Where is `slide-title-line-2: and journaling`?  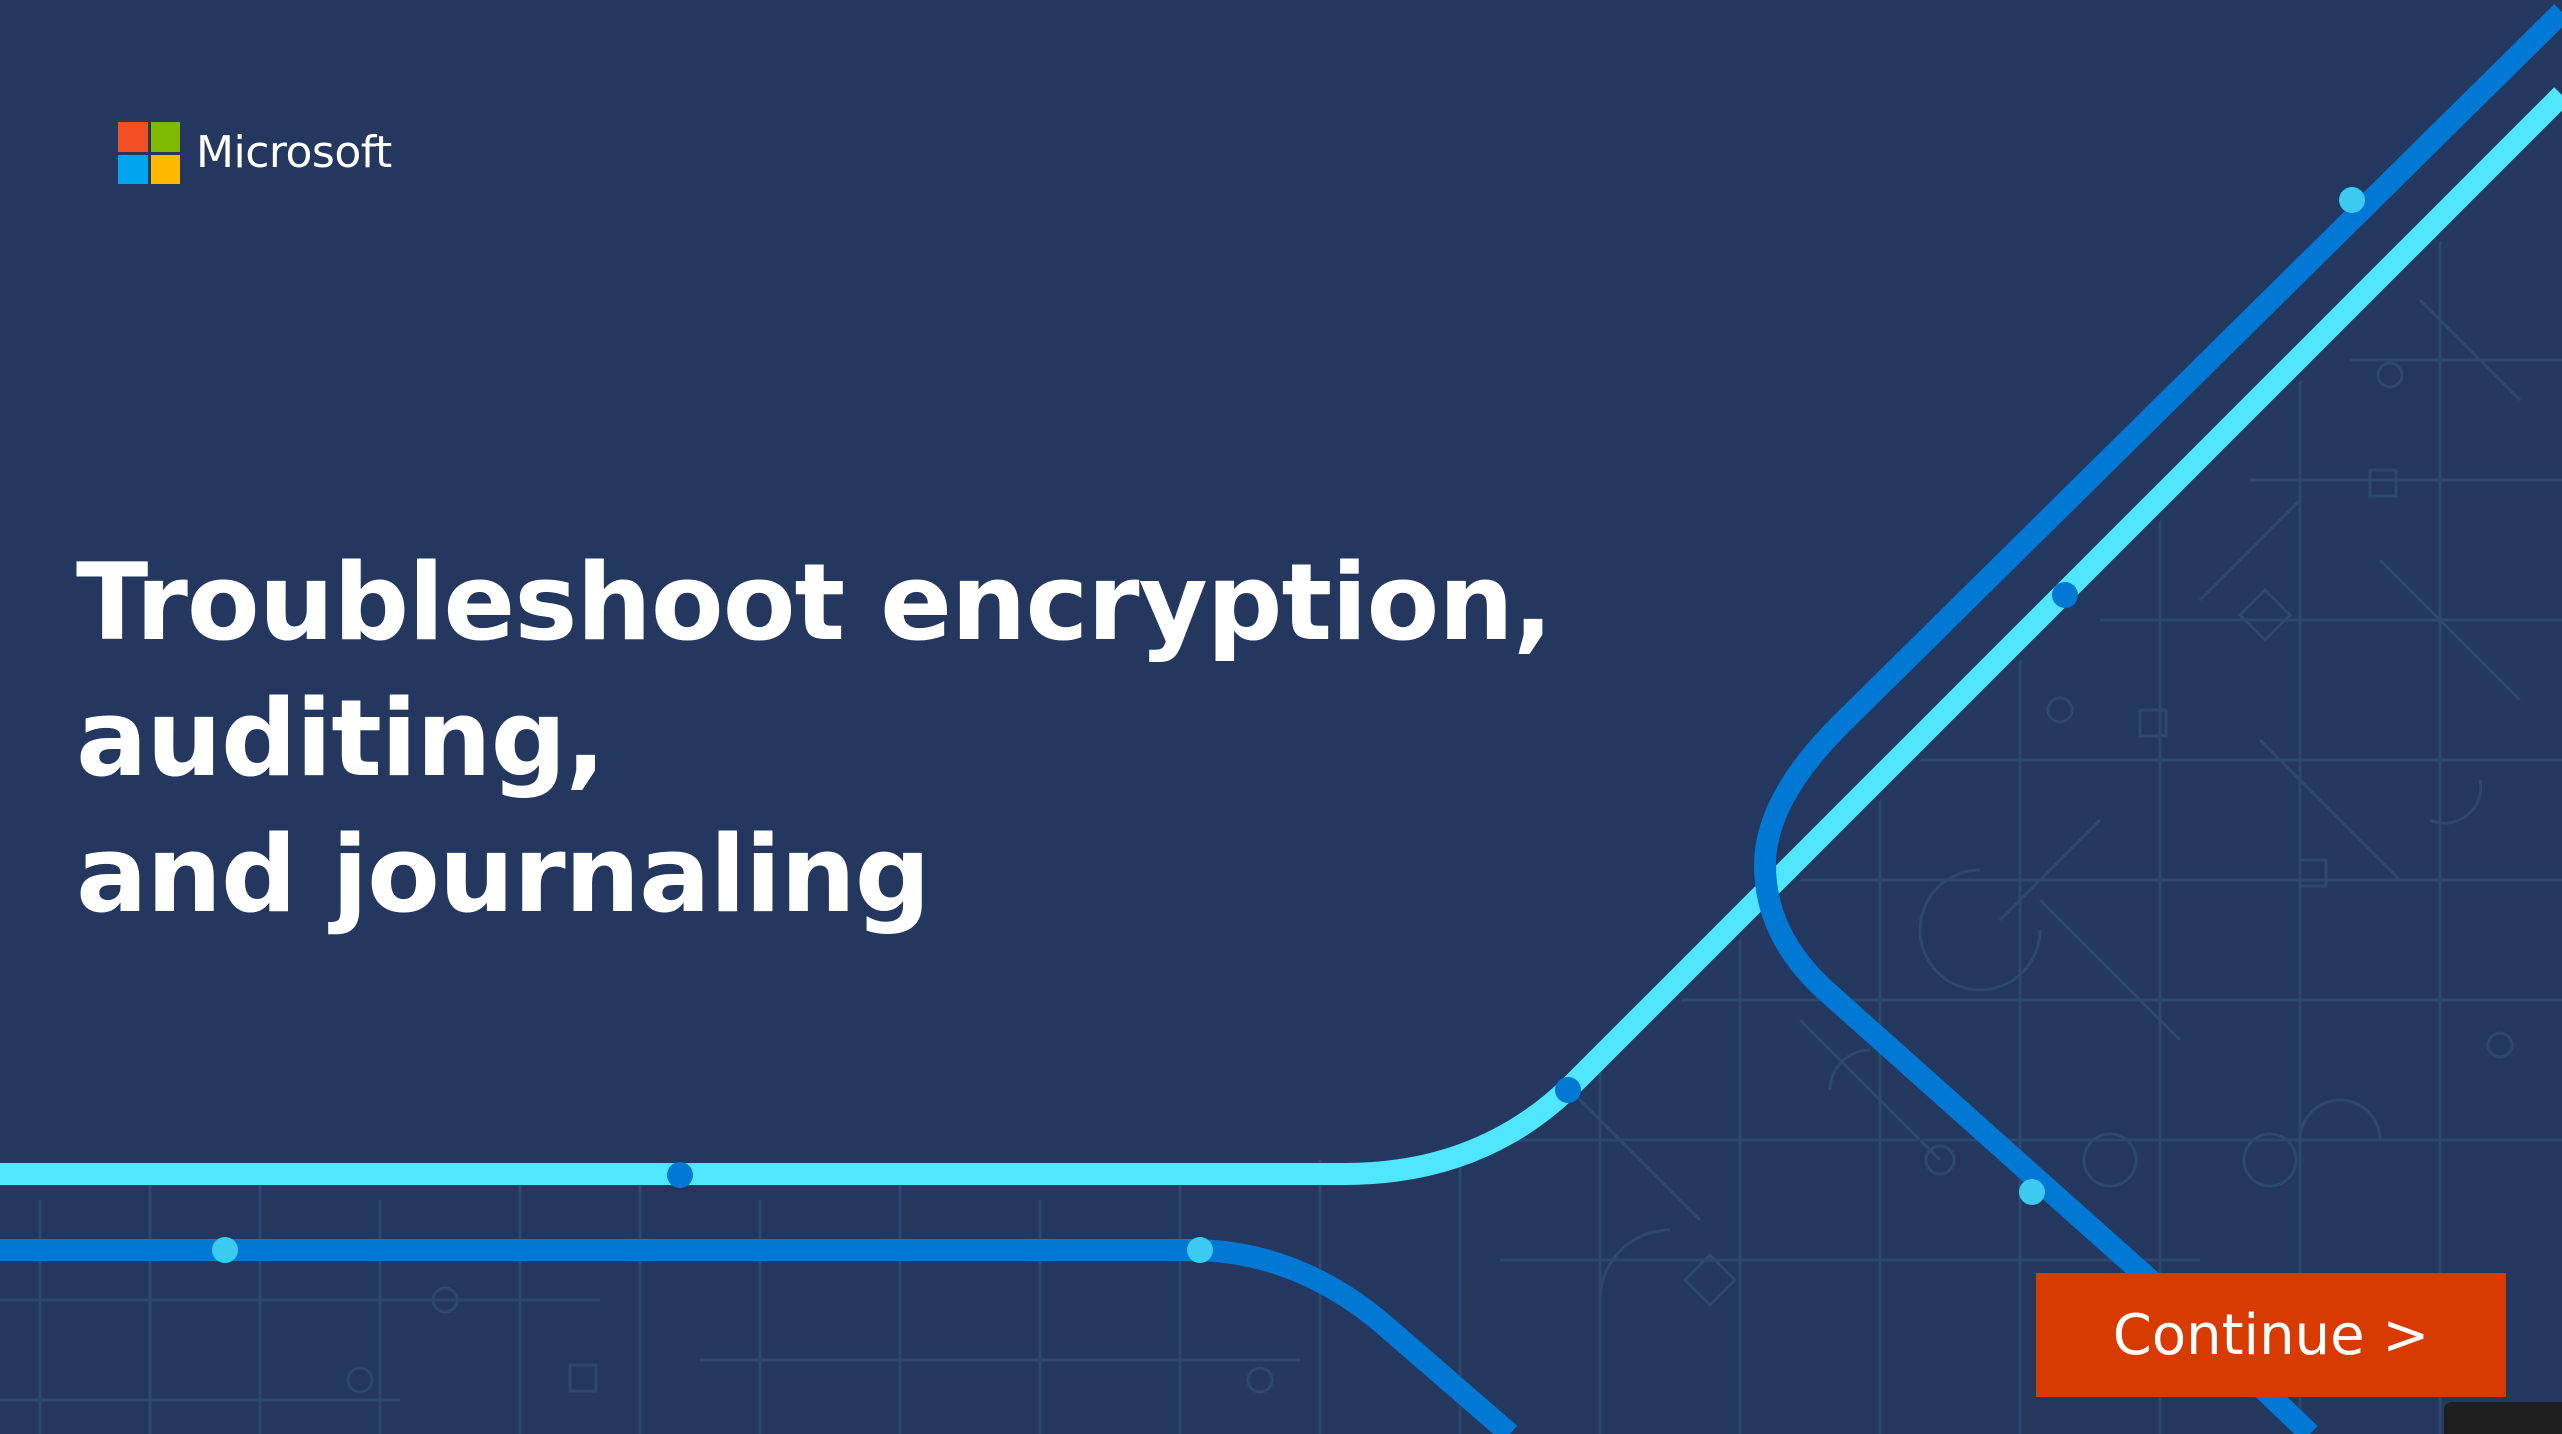 slide-title-line-2: and journaling is located at coordinates (503, 874).